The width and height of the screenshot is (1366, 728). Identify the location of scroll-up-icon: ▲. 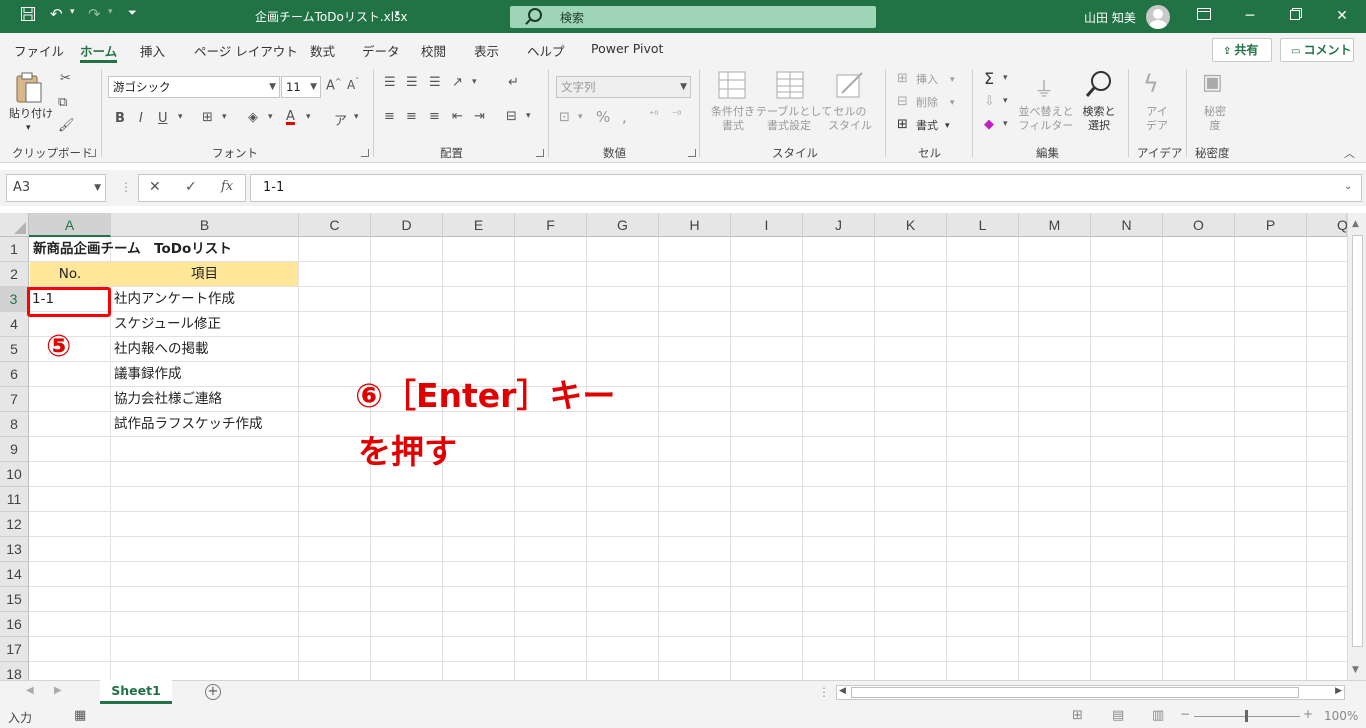
(1355, 224).